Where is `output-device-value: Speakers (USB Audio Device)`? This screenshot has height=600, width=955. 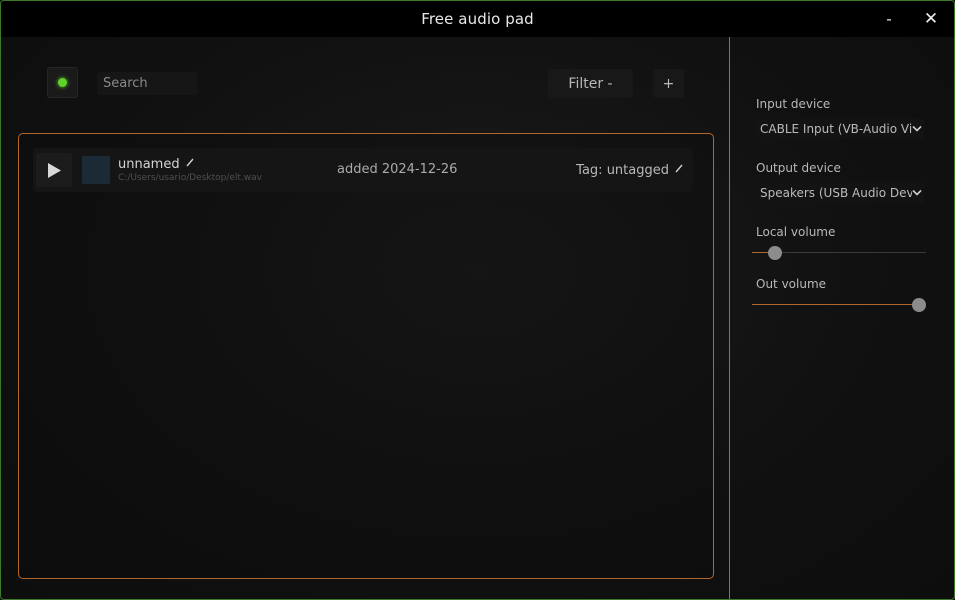 output-device-value: Speakers (USB Audio Device) is located at coordinates (836, 193).